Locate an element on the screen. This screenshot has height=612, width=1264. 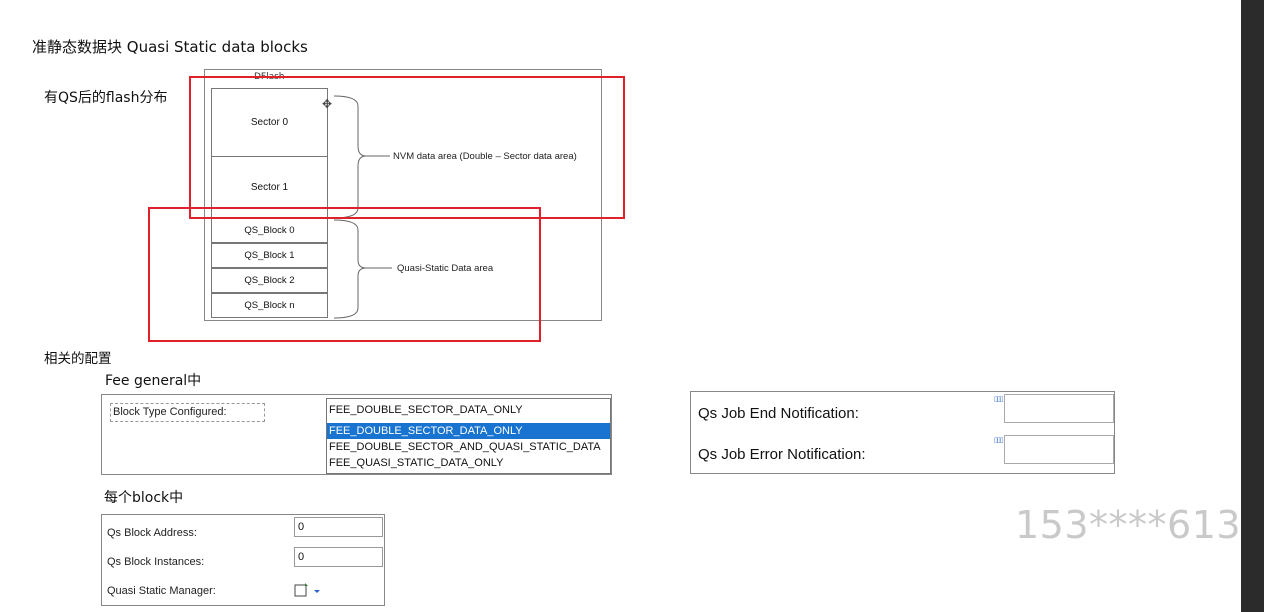
qs-block-address-label: Qs Block Address: is located at coordinates (152, 533).